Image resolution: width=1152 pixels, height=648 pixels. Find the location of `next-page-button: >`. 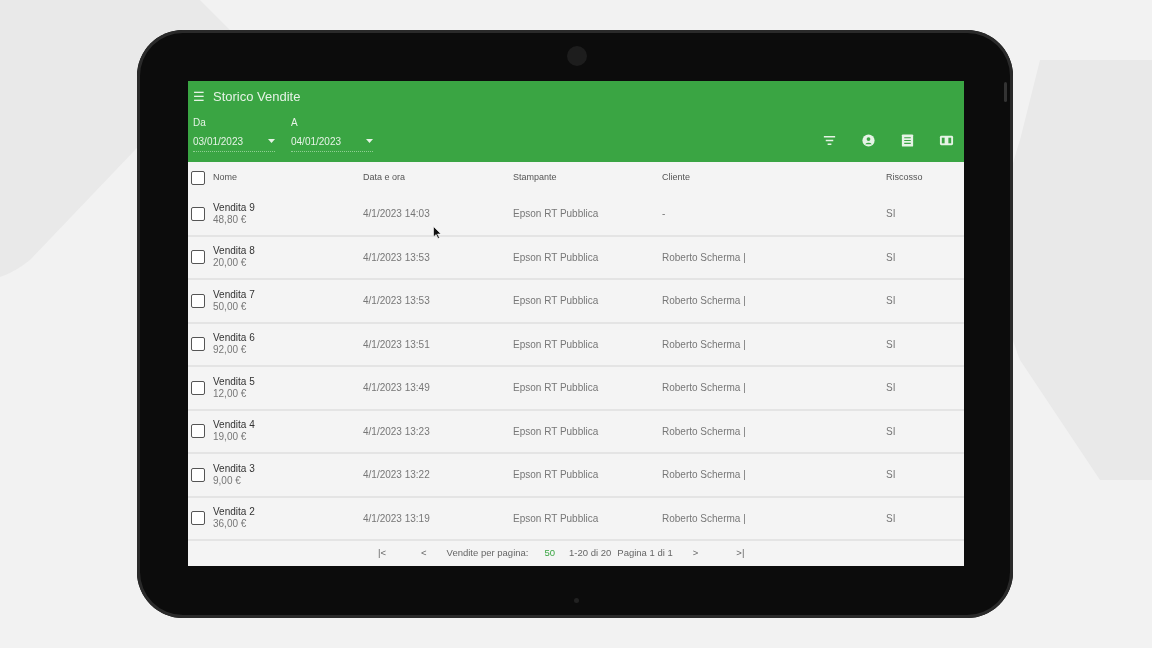

next-page-button: > is located at coordinates (695, 553).